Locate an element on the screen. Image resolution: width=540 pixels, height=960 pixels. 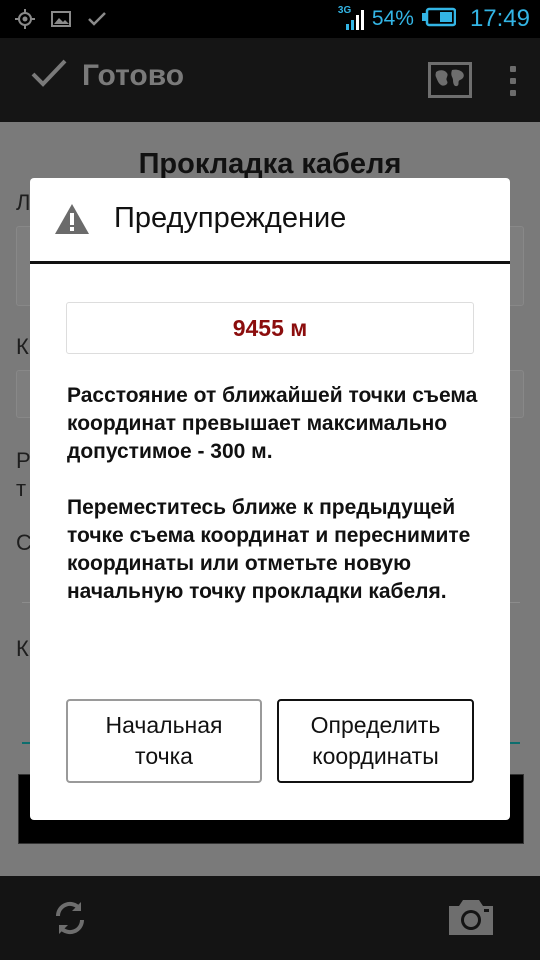
form-label-2: К is located at coordinates (22, 346).